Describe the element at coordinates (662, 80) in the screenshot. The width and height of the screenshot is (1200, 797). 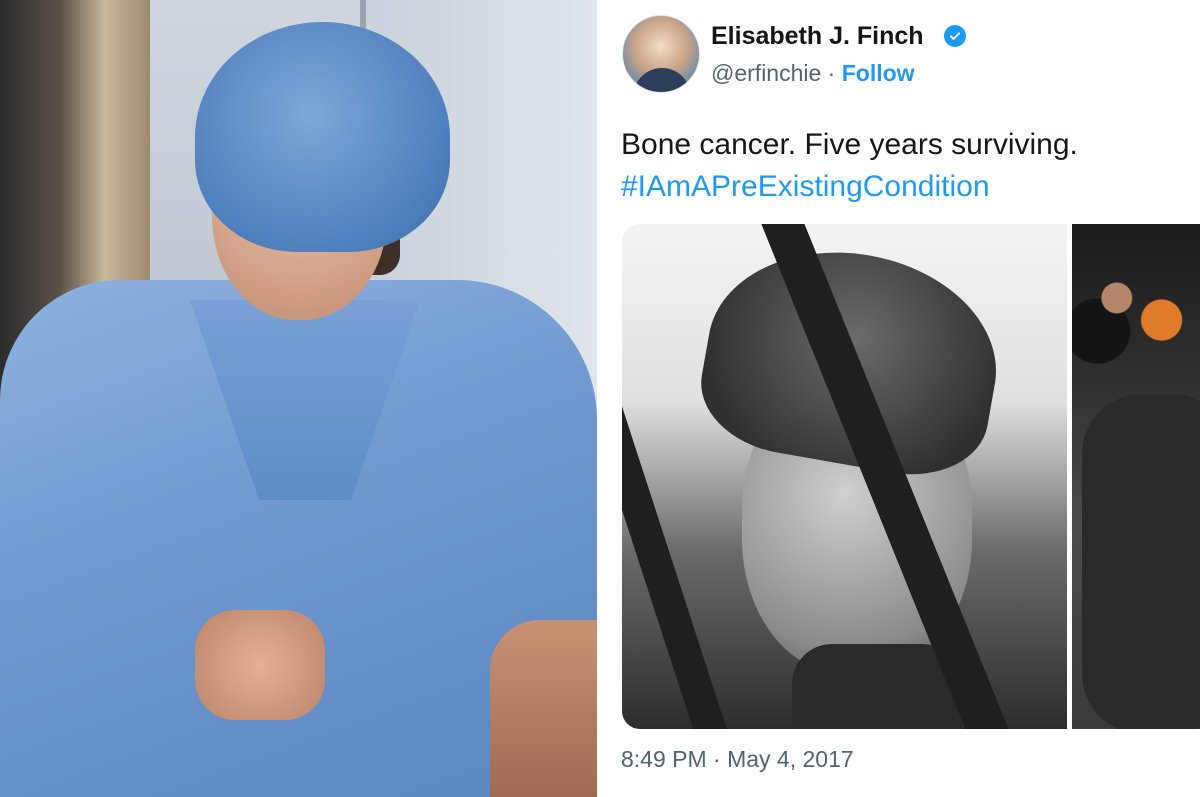
I see `avatar-shirt` at that location.